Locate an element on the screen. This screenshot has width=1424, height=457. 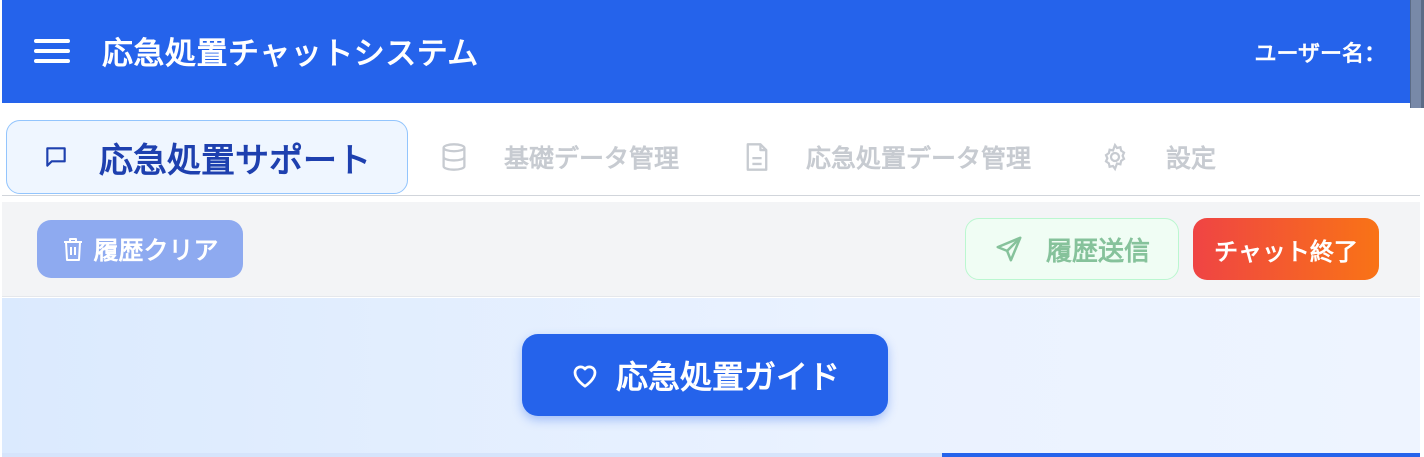
tab-emergency-data: 応急処置データ管理 is located at coordinates (887, 157).